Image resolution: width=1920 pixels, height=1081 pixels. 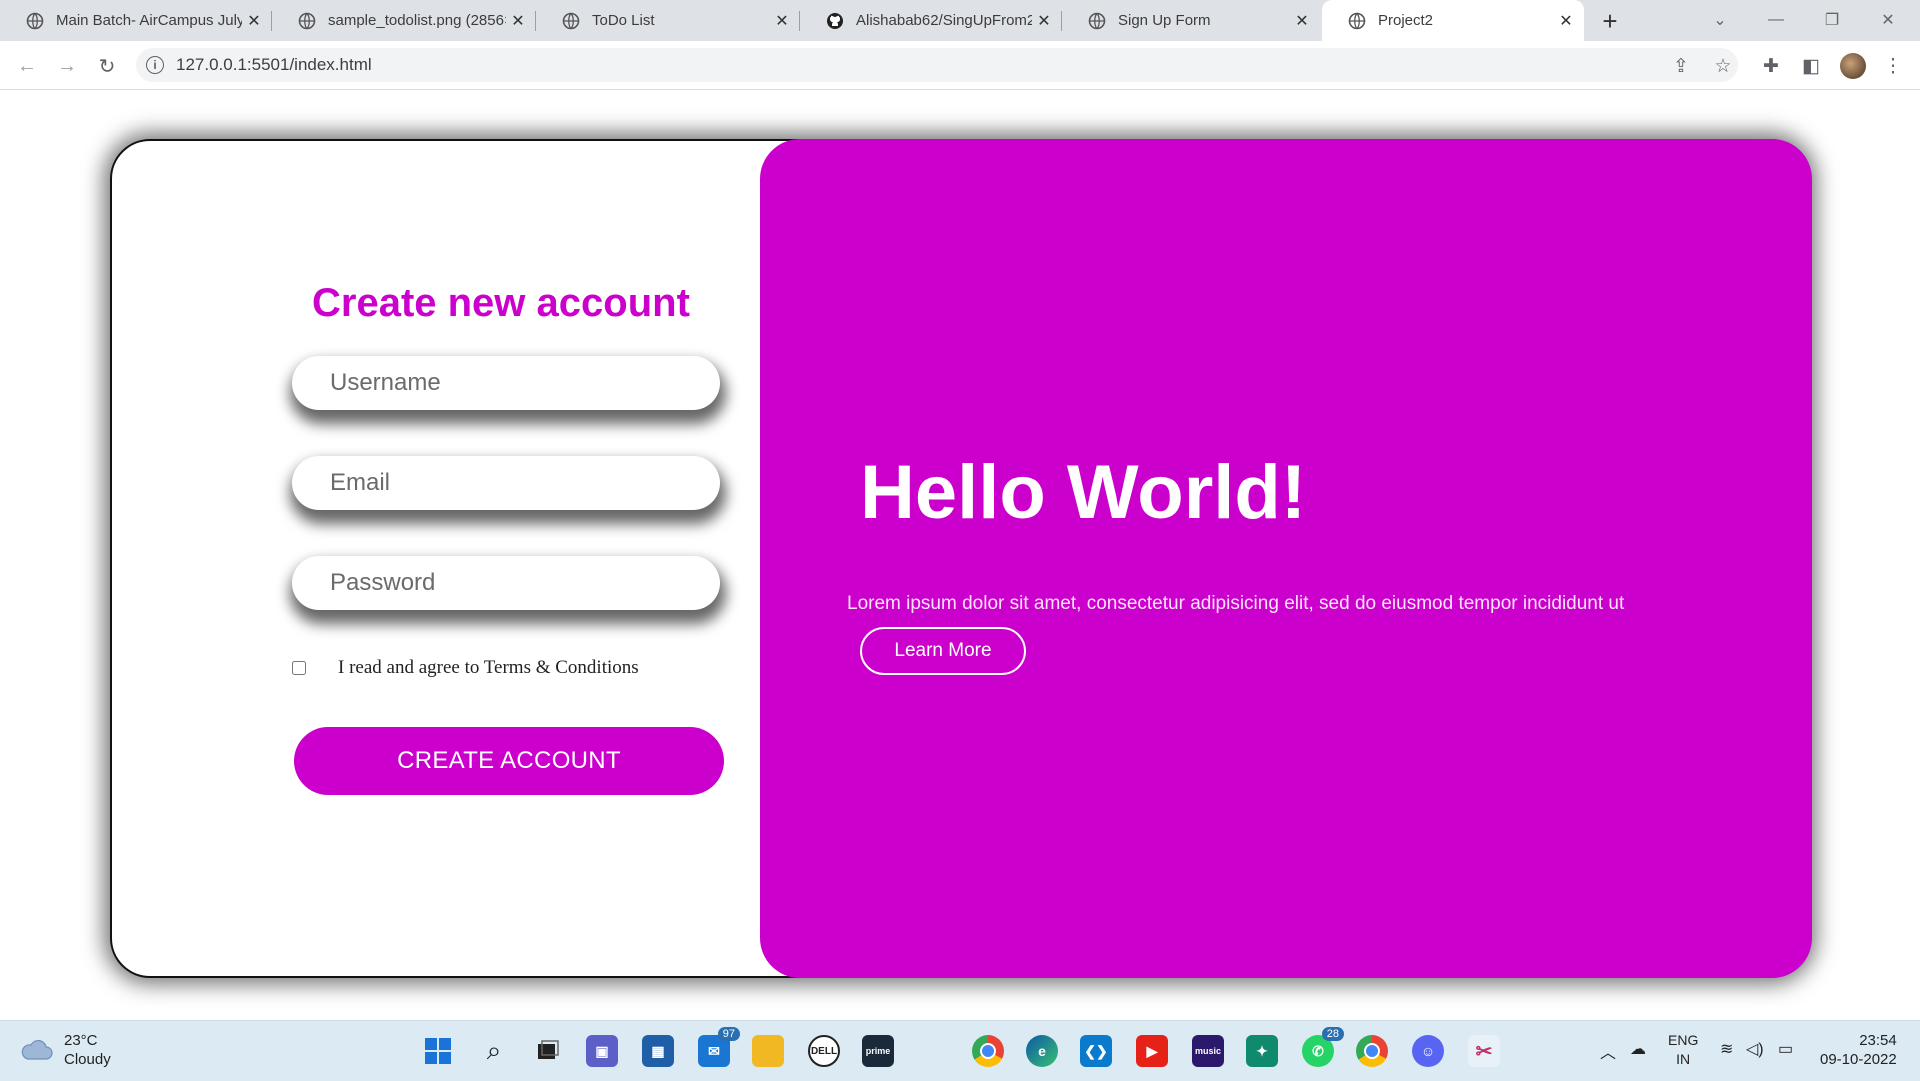 I want to click on username-field, so click(x=506, y=383).